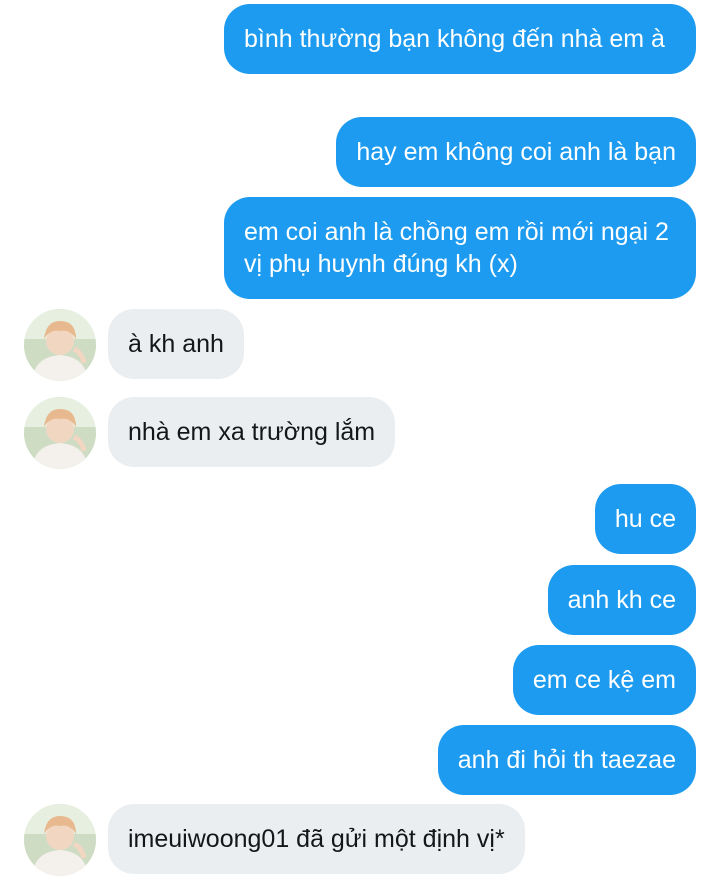 The image size is (720, 887). I want to click on outgoing-message-bubble: bình thường bạn không đến nhà em à, so click(460, 39).